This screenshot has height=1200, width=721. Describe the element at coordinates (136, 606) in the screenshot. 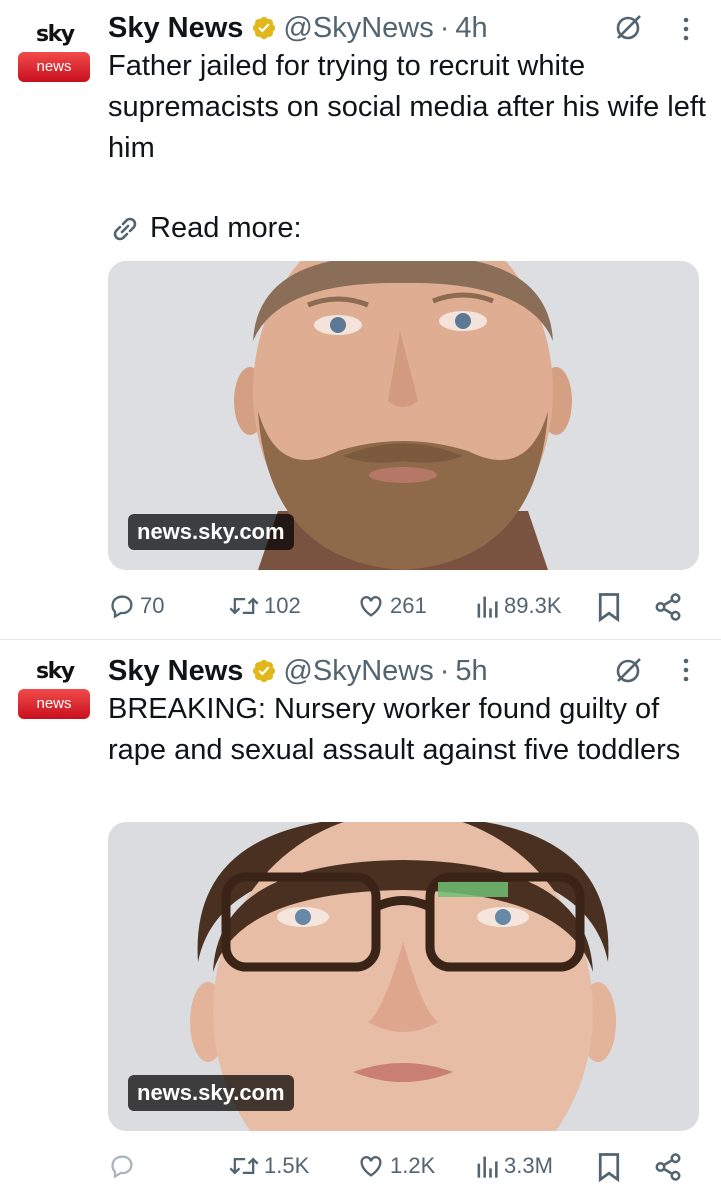

I see `reply-button: 70` at that location.